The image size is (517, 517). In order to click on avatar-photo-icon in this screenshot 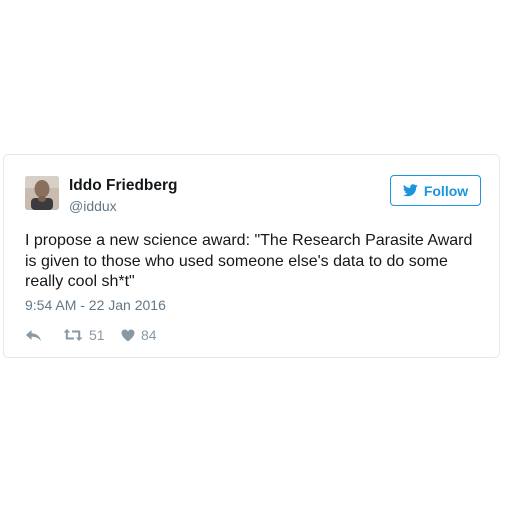, I will do `click(42, 193)`.